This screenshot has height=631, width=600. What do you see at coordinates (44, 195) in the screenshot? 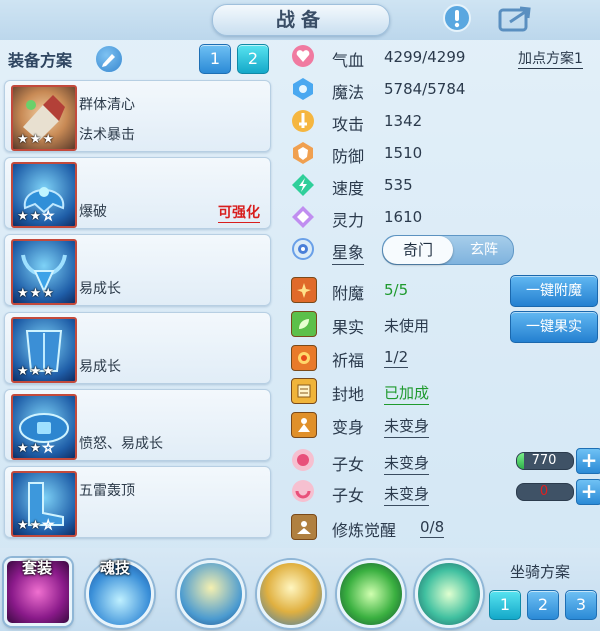
I see `helmet-icon: ★ ★ ☆` at bounding box center [44, 195].